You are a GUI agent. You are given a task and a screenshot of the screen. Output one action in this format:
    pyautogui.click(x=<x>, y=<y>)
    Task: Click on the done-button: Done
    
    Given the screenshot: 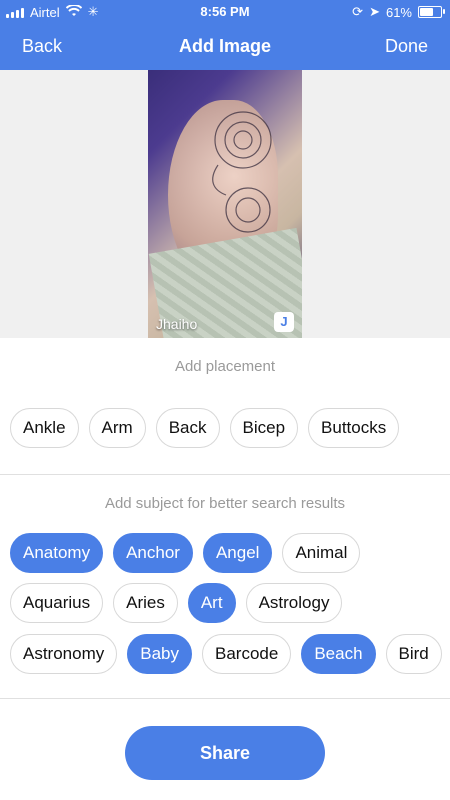 What is the action you would take?
    pyautogui.click(x=406, y=46)
    